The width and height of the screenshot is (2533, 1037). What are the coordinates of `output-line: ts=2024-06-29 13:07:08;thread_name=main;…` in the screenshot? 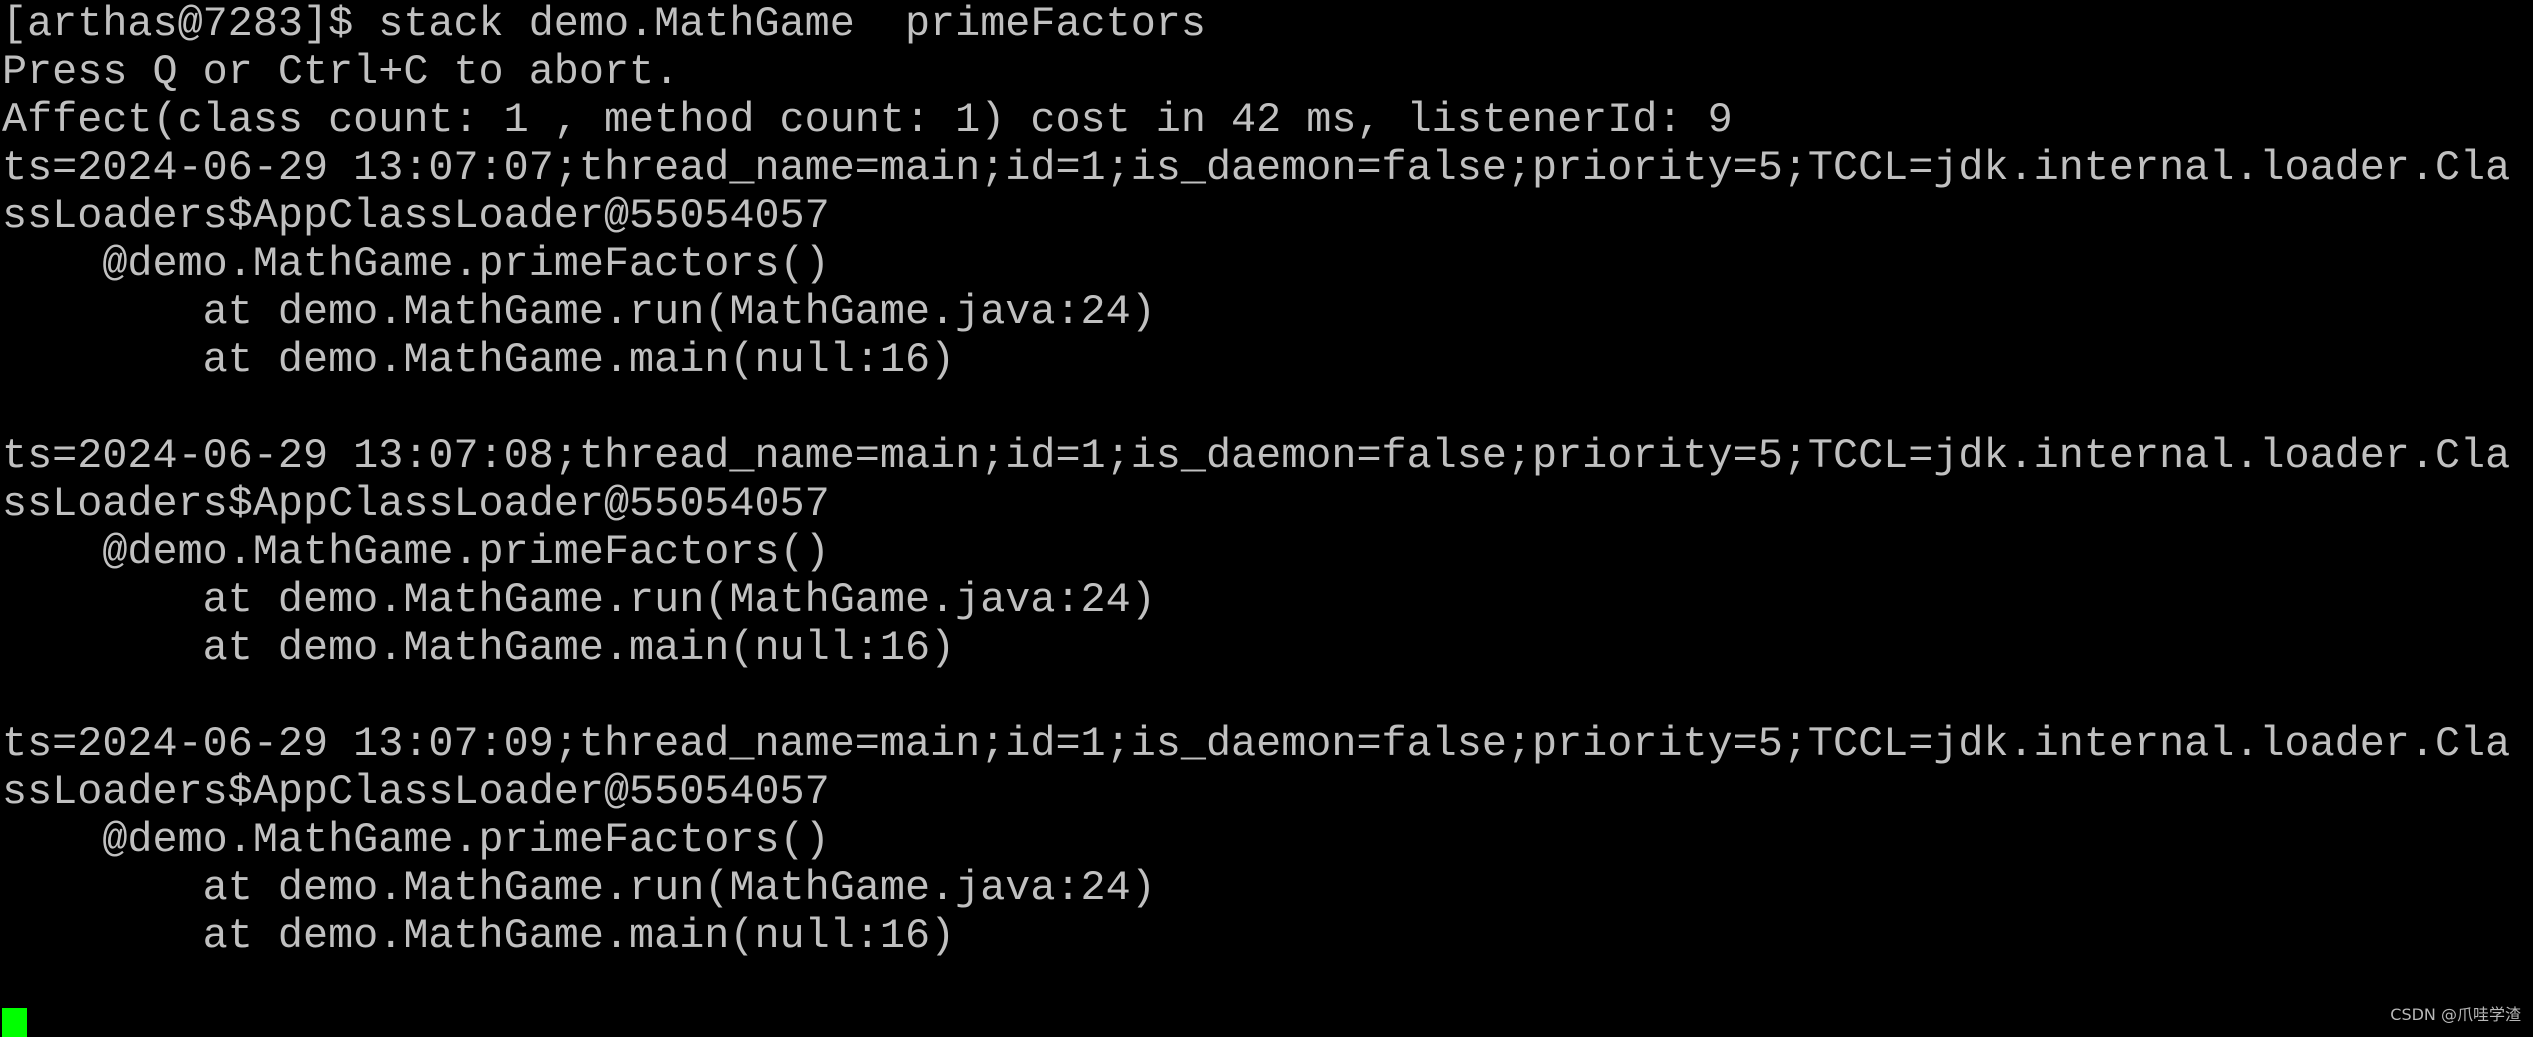 It's located at (1256, 456).